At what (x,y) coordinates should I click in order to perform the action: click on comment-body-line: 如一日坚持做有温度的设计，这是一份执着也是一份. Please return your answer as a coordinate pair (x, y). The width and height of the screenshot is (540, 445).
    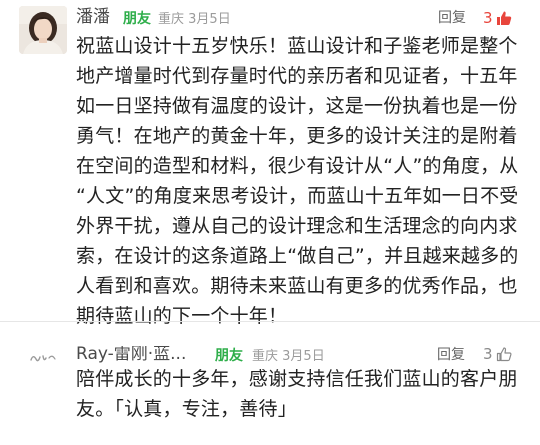
    Looking at the image, I should click on (297, 106).